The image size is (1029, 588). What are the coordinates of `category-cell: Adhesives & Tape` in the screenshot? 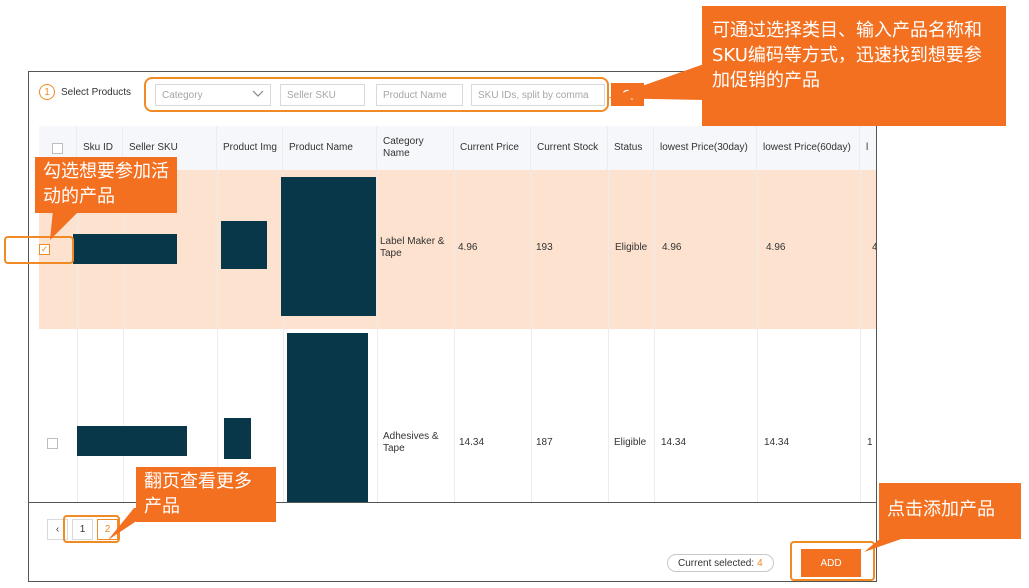 It's located at (411, 442).